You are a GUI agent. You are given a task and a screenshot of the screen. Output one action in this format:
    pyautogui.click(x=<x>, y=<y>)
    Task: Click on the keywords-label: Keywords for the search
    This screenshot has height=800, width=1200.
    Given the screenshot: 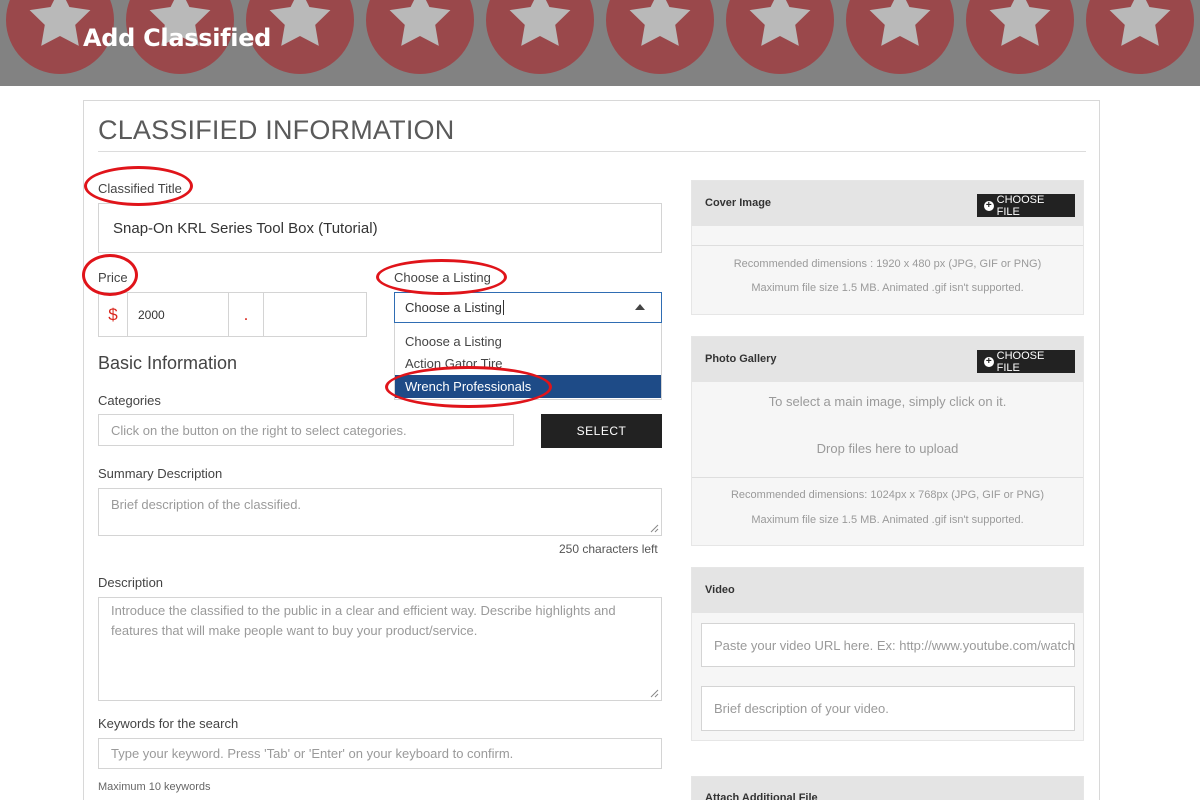 What is the action you would take?
    pyautogui.click(x=168, y=723)
    